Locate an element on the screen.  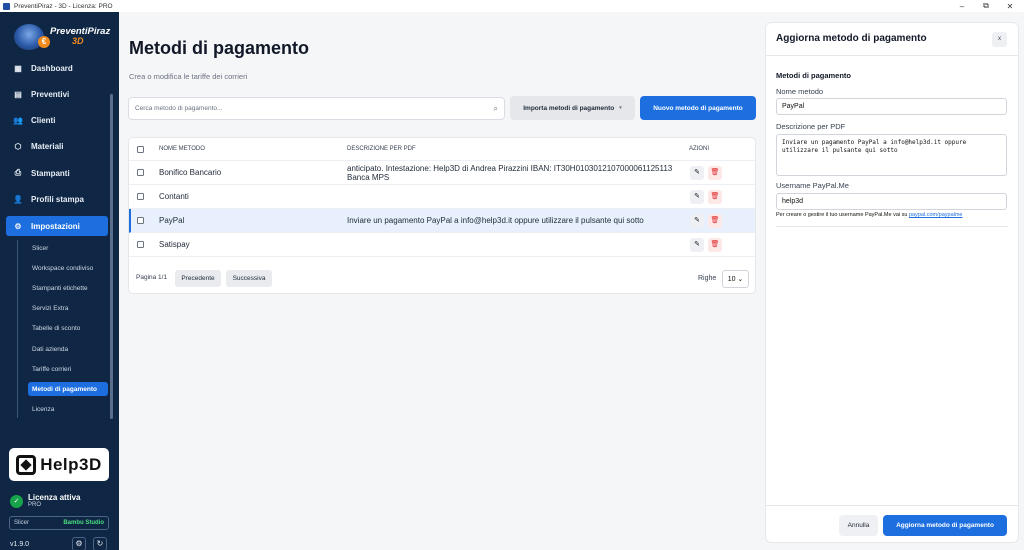
dashboard-icon: ▦ is located at coordinates (18, 68).